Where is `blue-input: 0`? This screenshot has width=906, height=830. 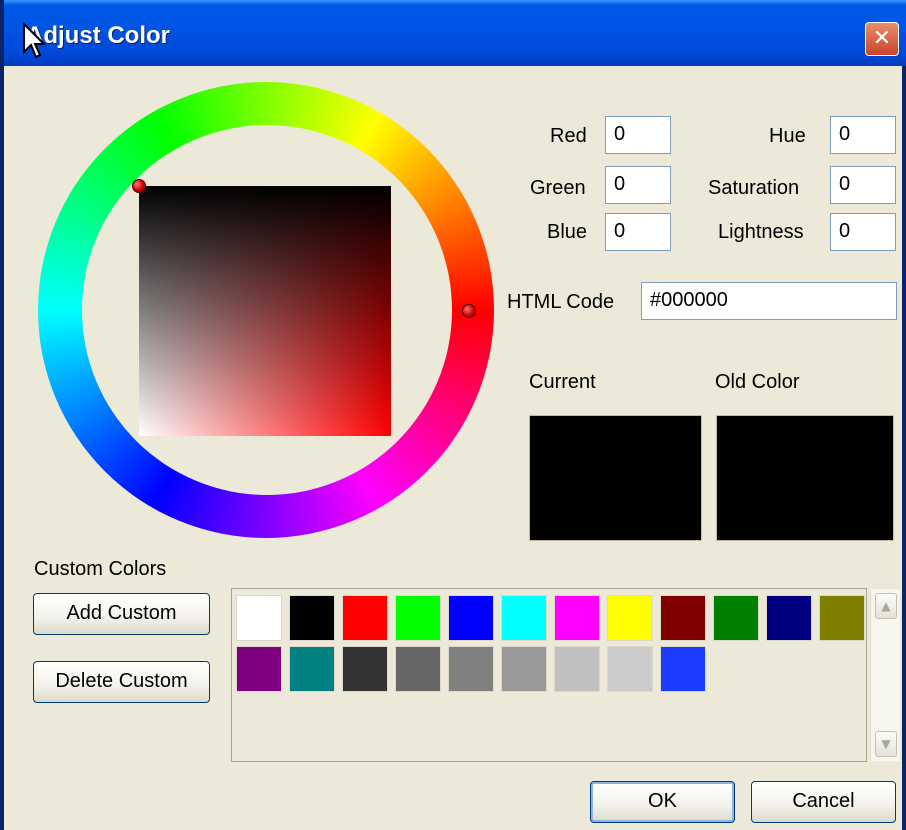
blue-input: 0 is located at coordinates (638, 232).